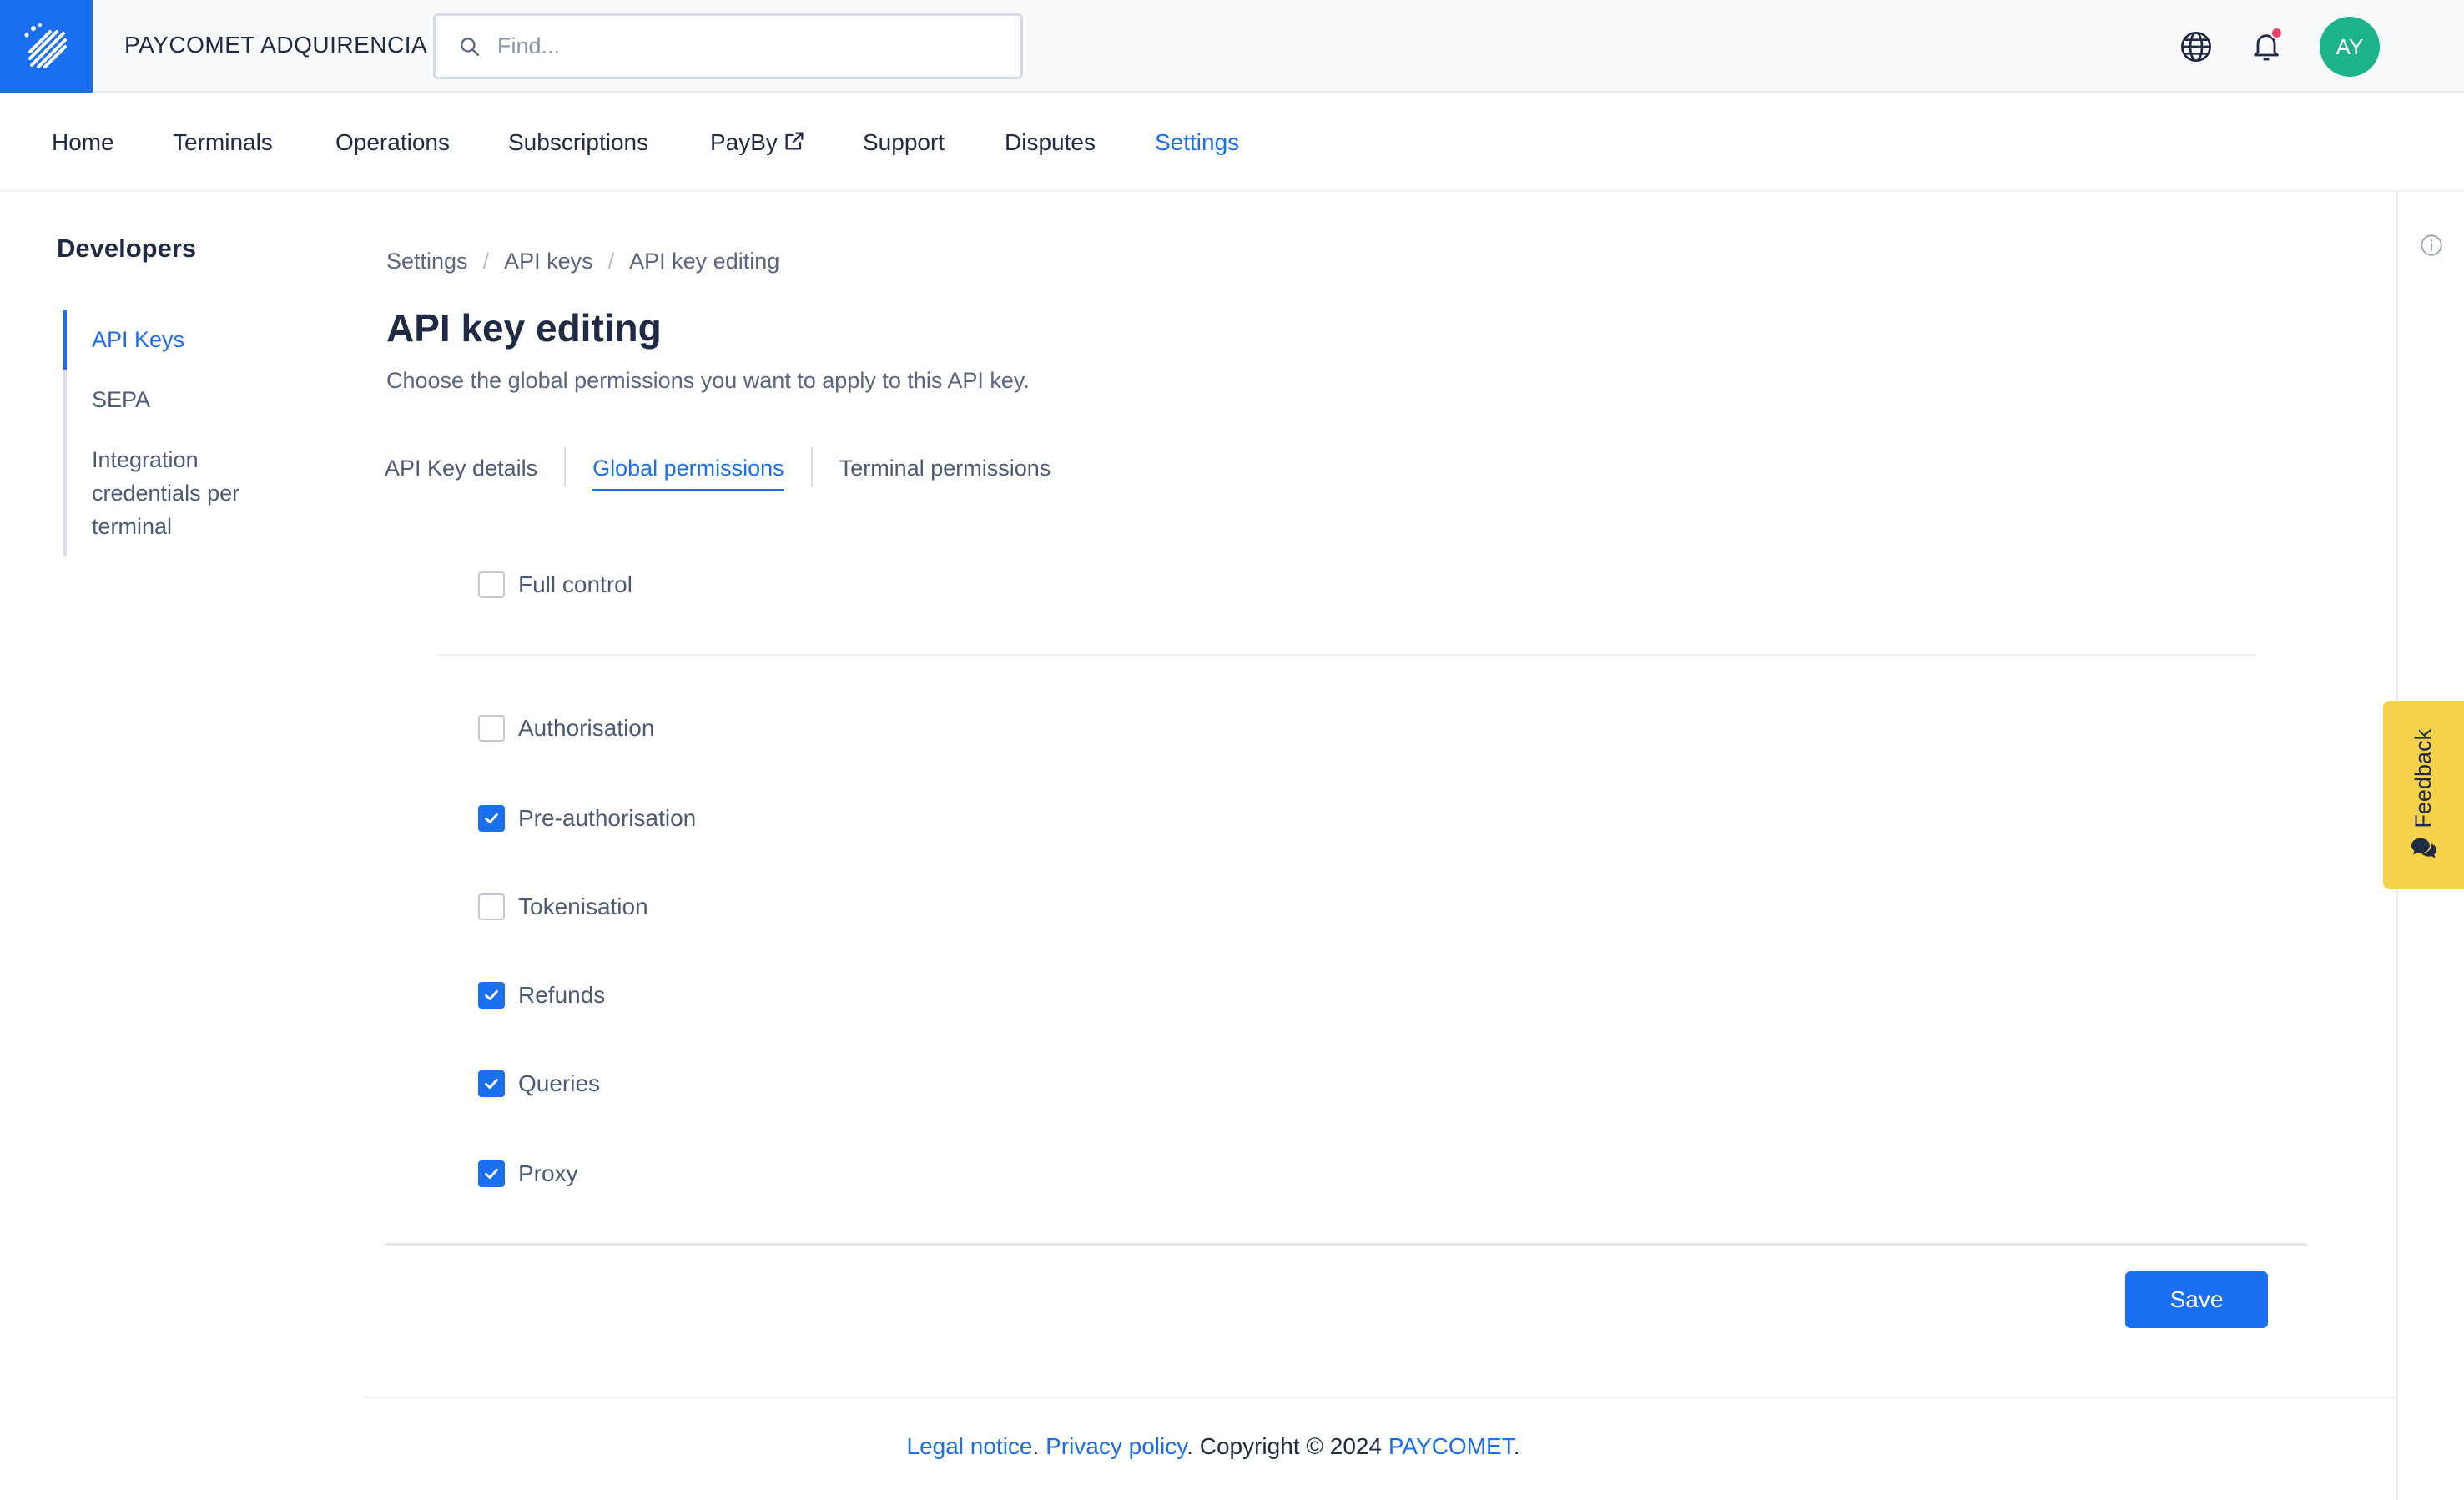 The width and height of the screenshot is (2464, 1500). Describe the element at coordinates (1346, 1244) in the screenshot. I see `form-divider` at that location.